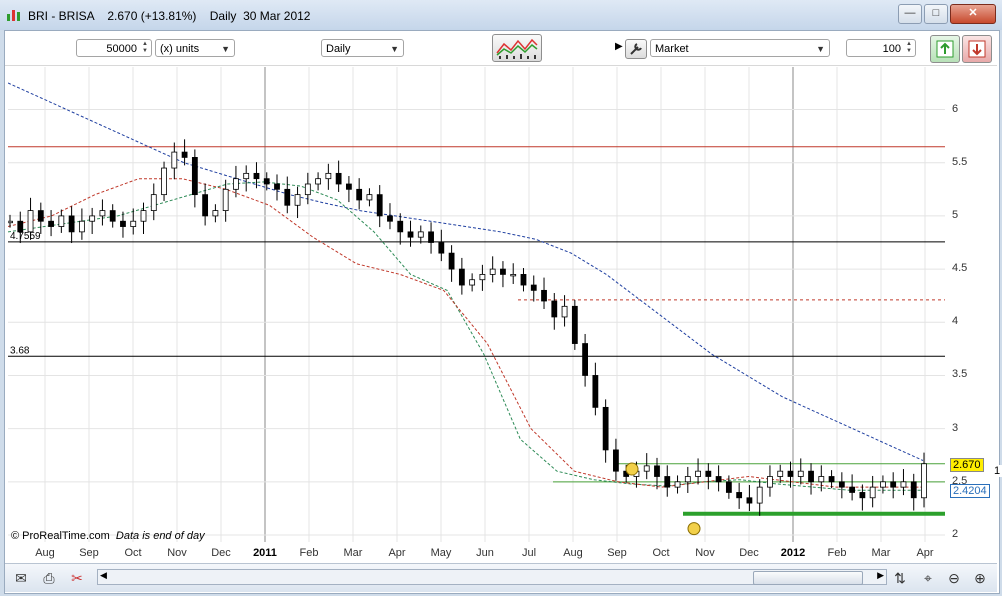 Image resolution: width=1002 pixels, height=596 pixels. Describe the element at coordinates (977, 49) in the screenshot. I see `sell-button` at that location.